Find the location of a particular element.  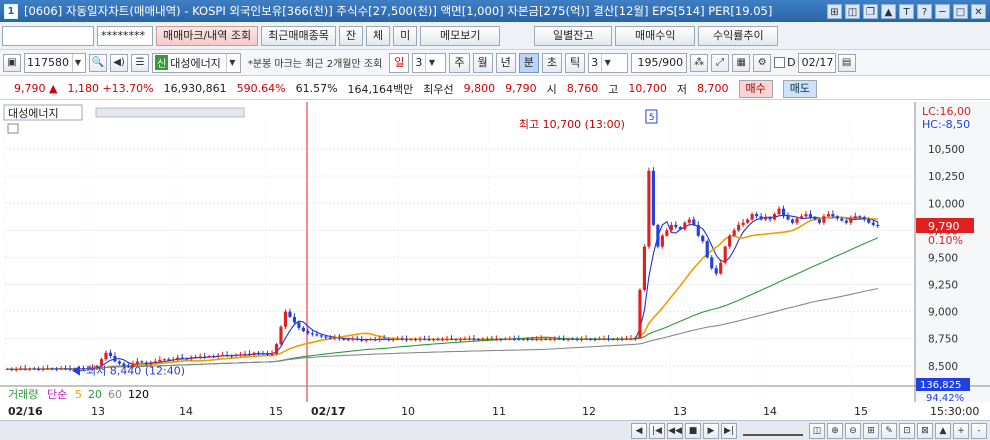

current-price-text: 9,790 is located at coordinates (944, 226).